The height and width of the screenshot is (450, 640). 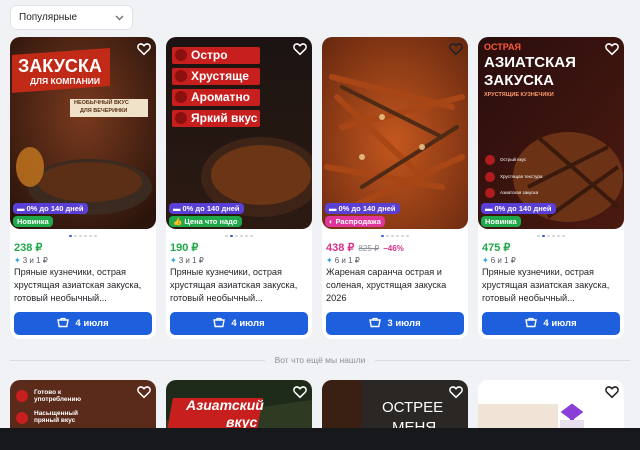 I want to click on section-divider: Вот что ещё мы нашли, so click(x=320, y=360).